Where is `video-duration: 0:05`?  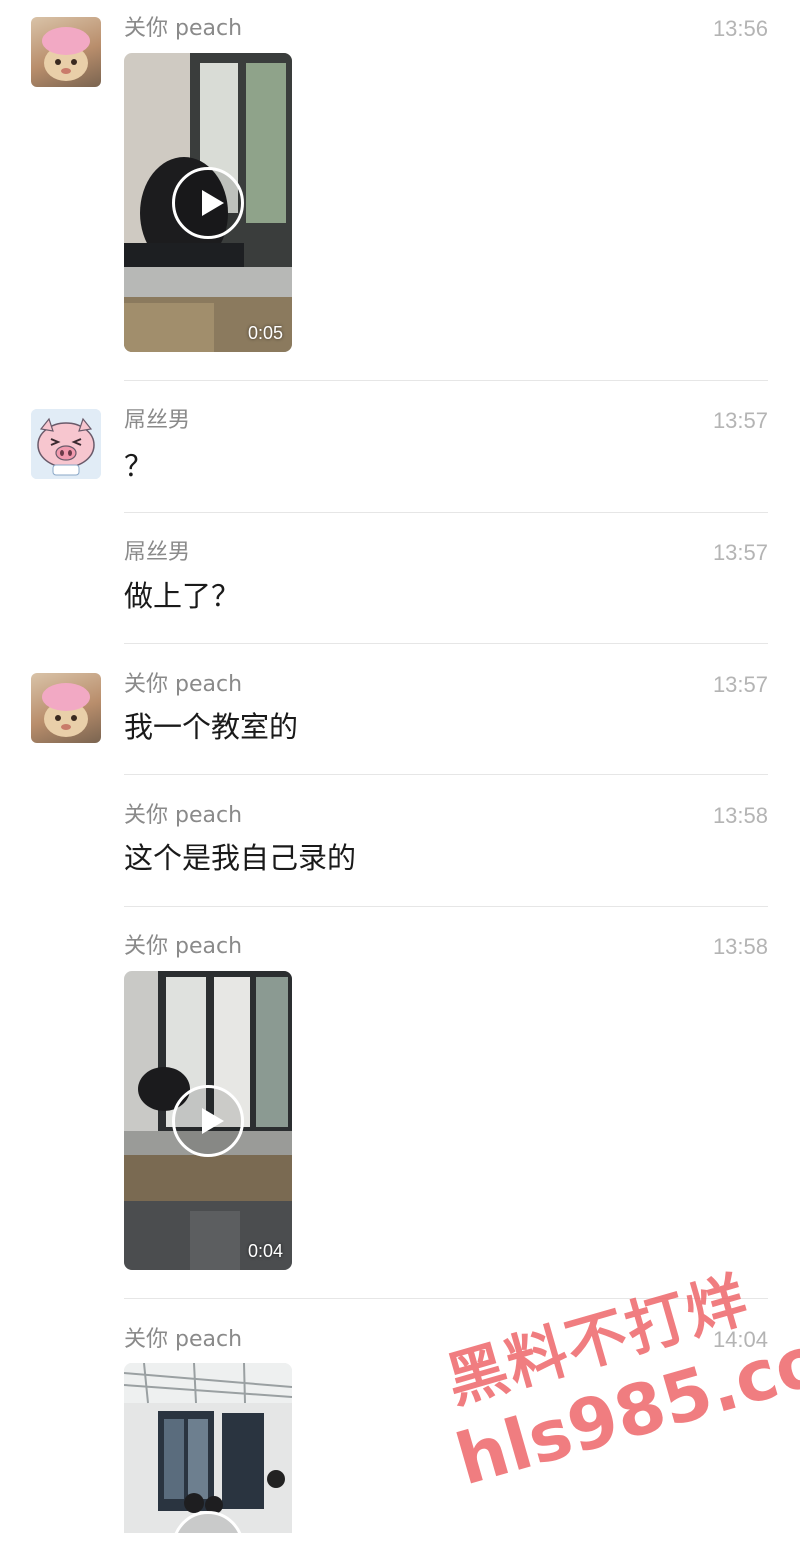 video-duration: 0:05 is located at coordinates (265, 333).